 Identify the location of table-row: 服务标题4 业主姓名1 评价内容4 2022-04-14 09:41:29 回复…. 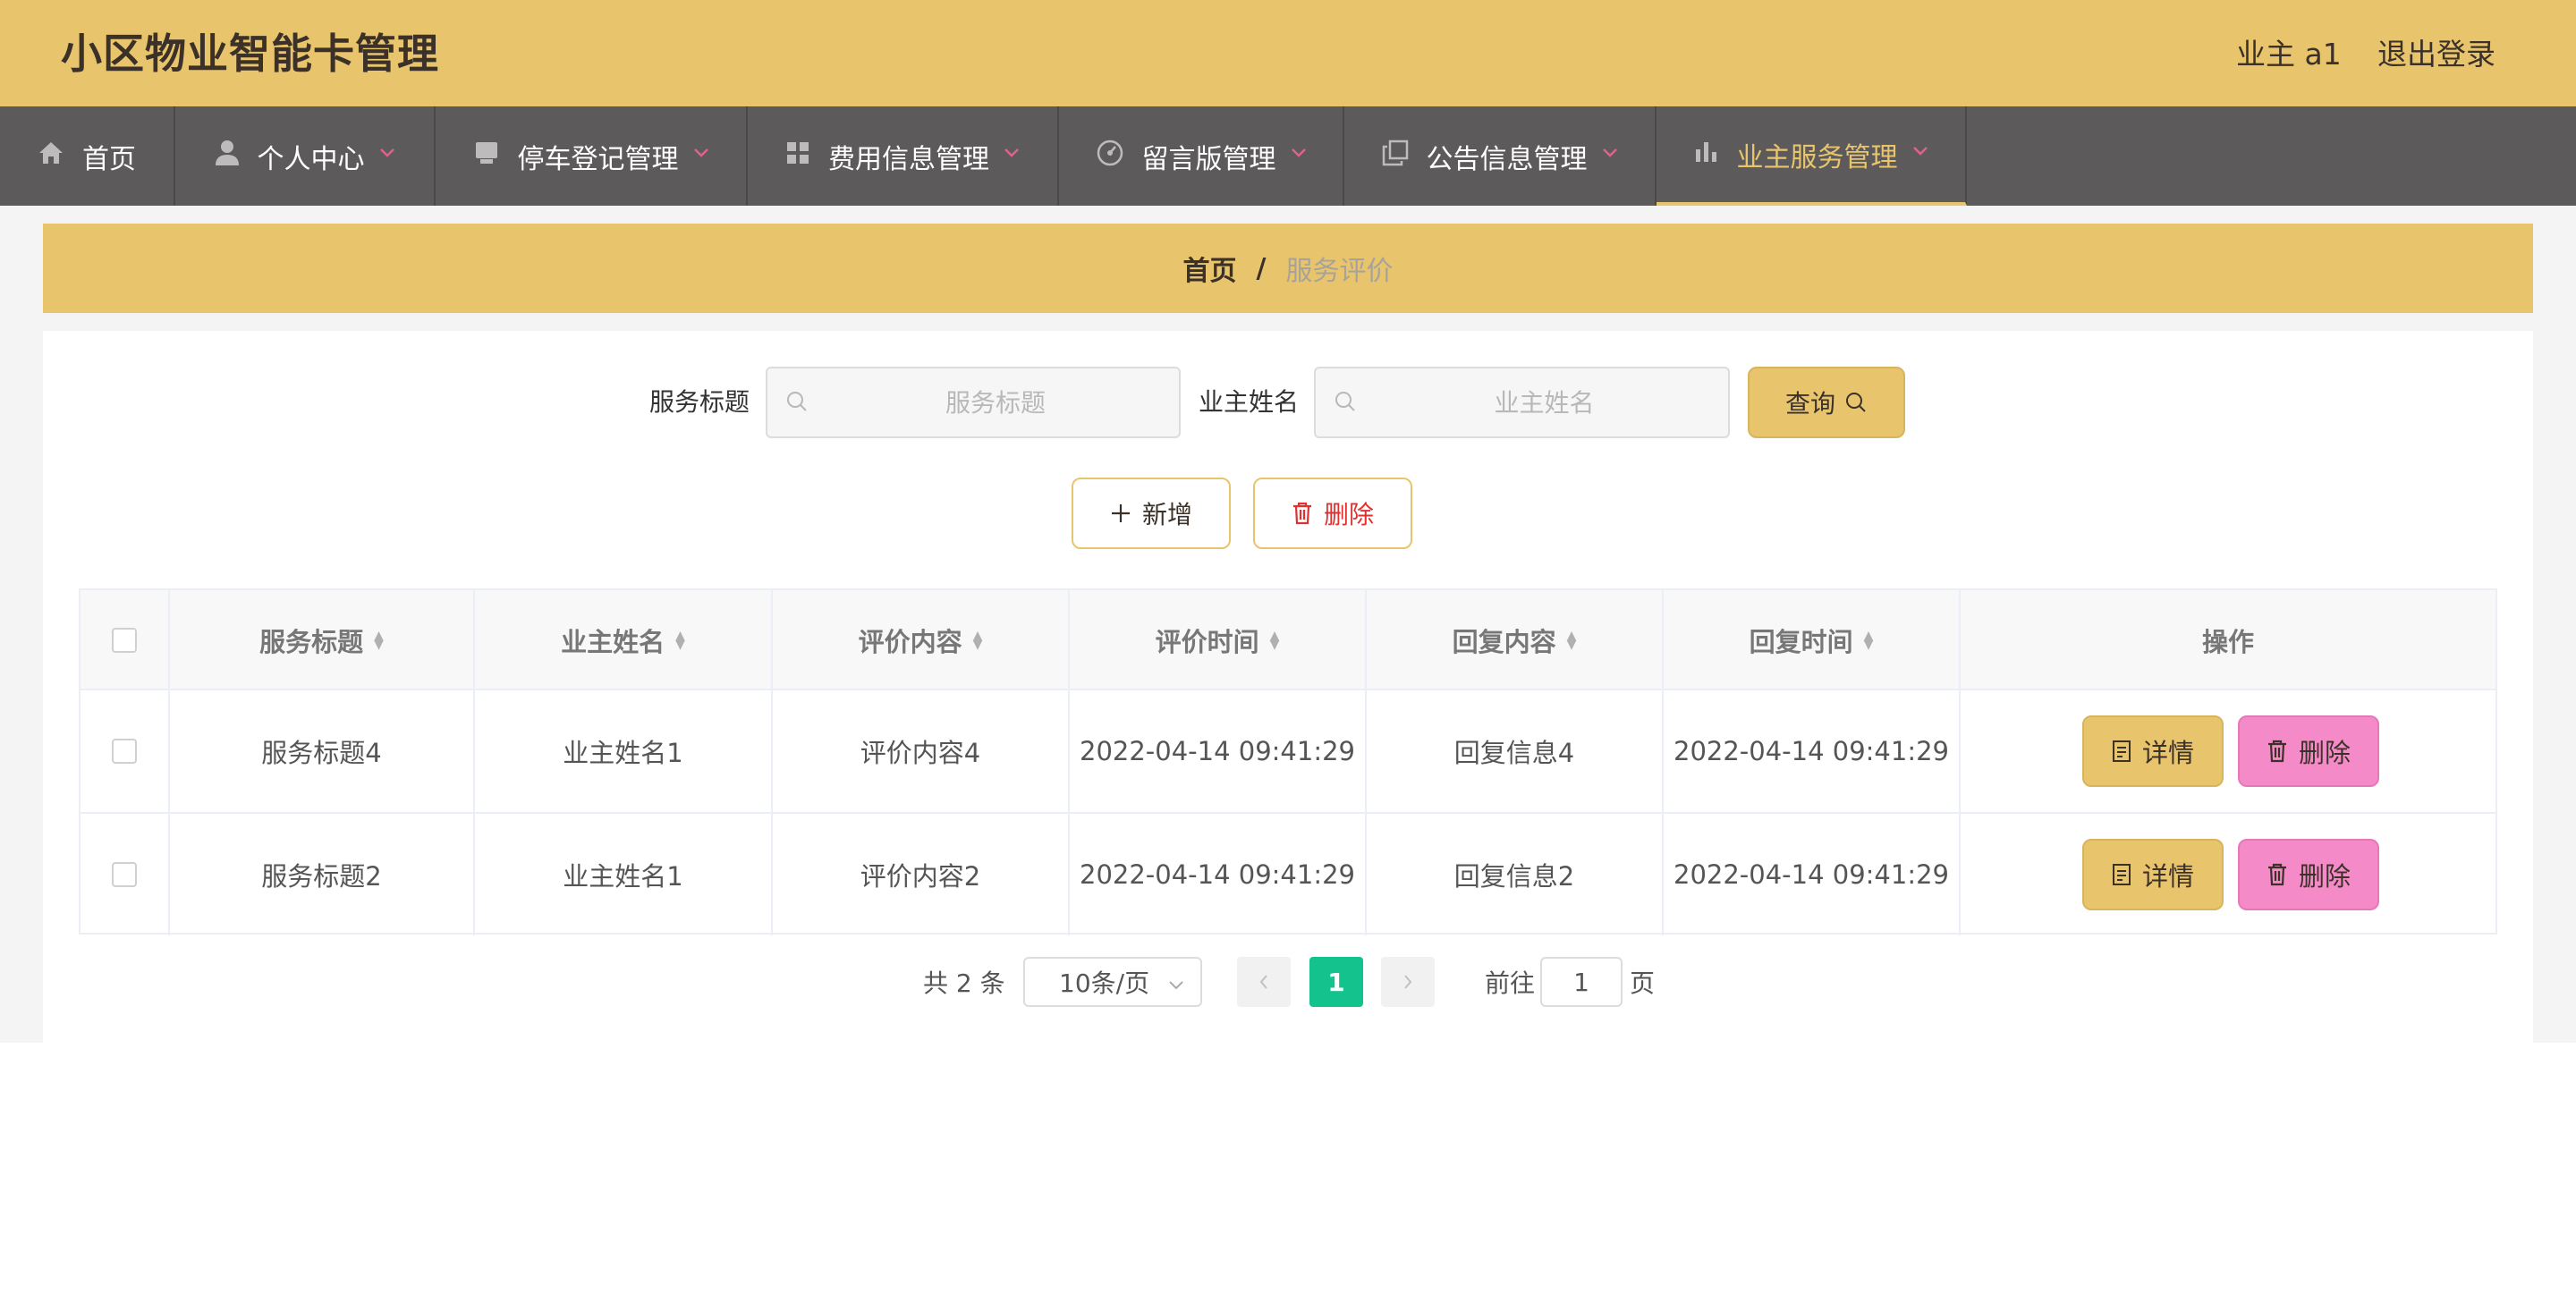
(1288, 752).